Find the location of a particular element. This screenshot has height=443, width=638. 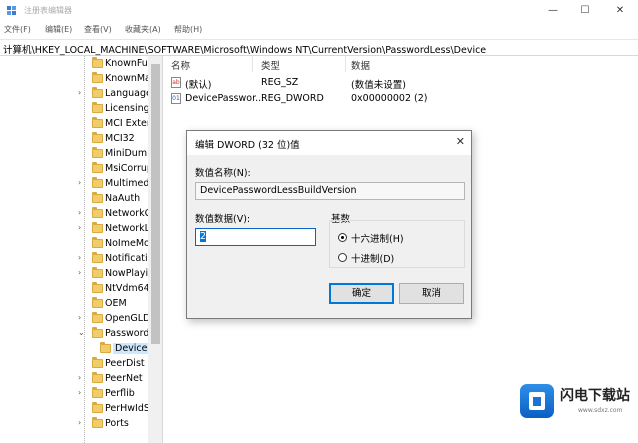

value-type: REG_DWORD is located at coordinates (292, 98).